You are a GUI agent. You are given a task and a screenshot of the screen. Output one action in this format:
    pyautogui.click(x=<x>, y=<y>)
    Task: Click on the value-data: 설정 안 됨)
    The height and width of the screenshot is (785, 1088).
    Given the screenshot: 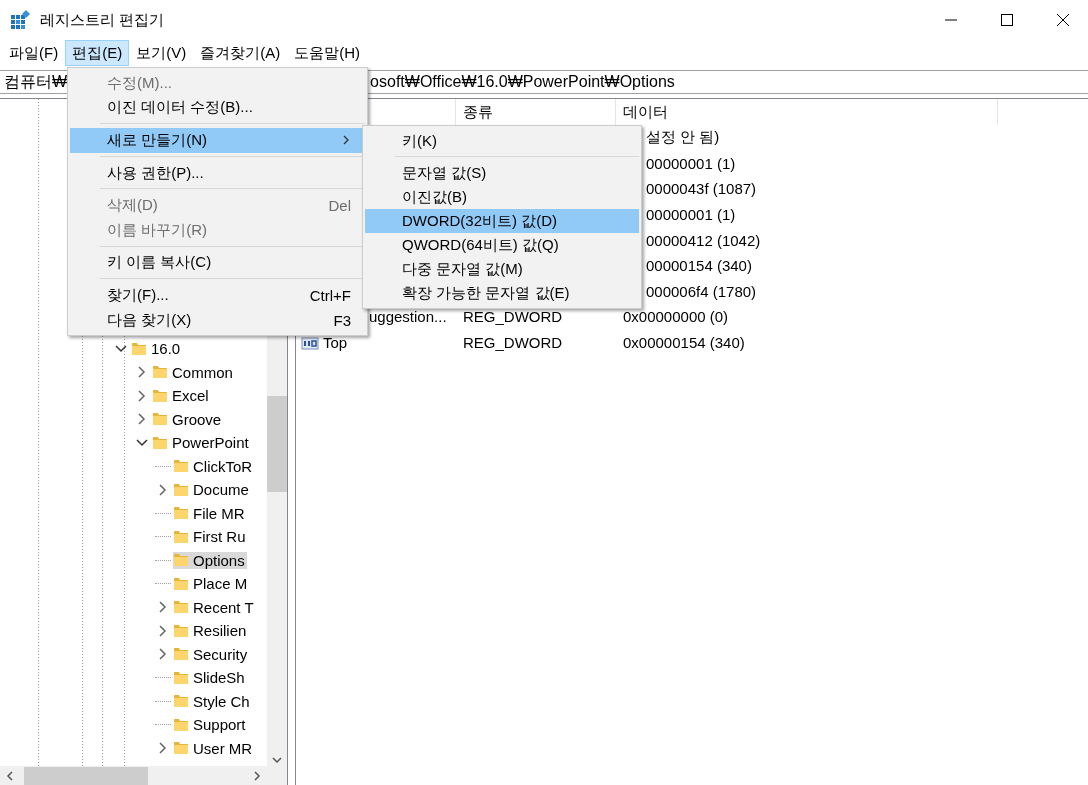 What is the action you would take?
    pyautogui.click(x=683, y=138)
    